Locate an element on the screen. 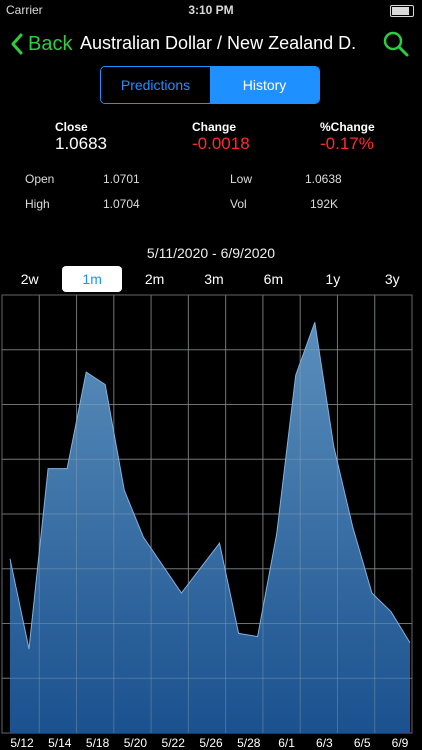  high-value: 1.0704 is located at coordinates (121, 204).